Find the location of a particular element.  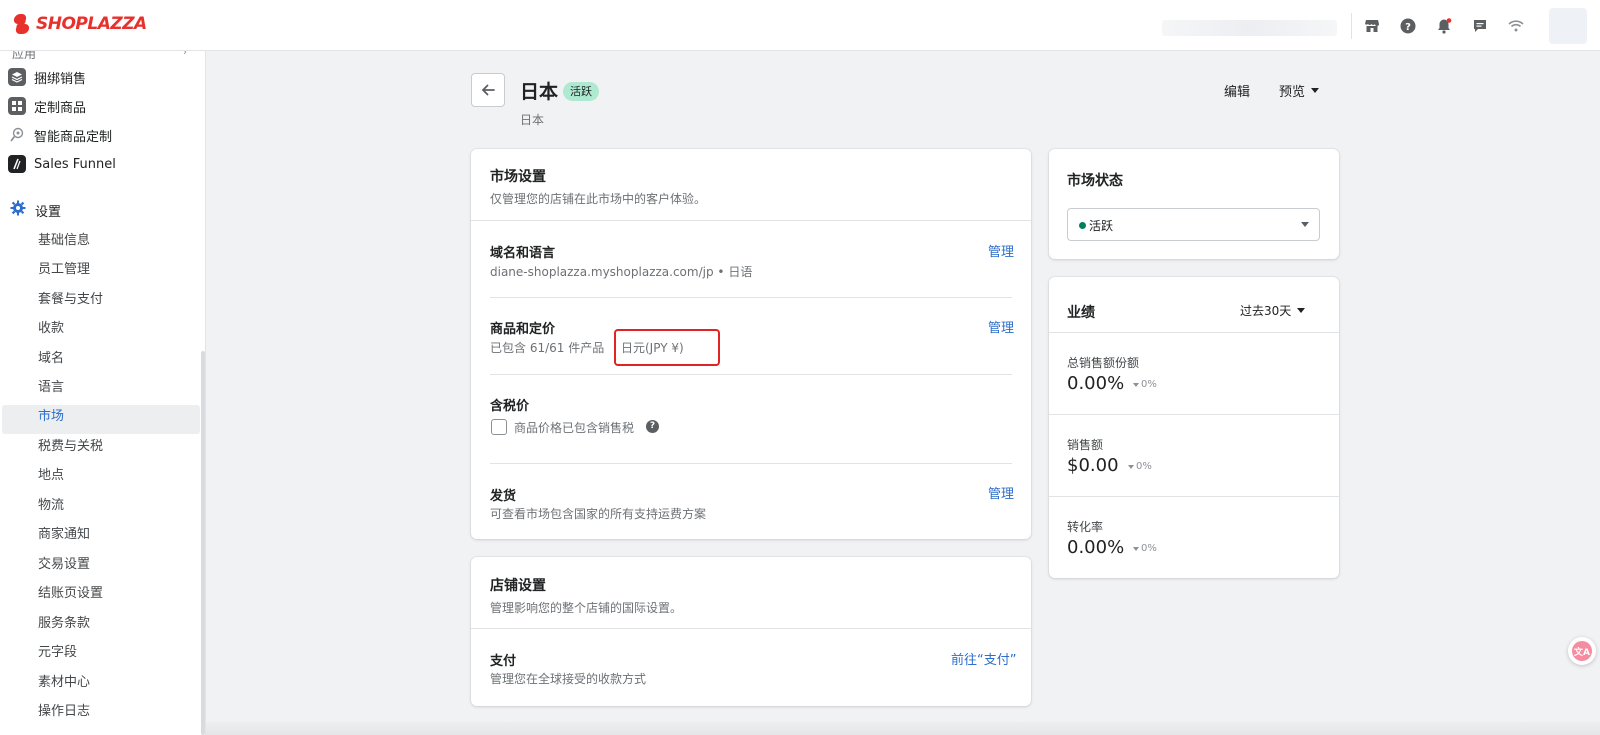

products-pricing-title: 商品和定价 is located at coordinates (523, 329).